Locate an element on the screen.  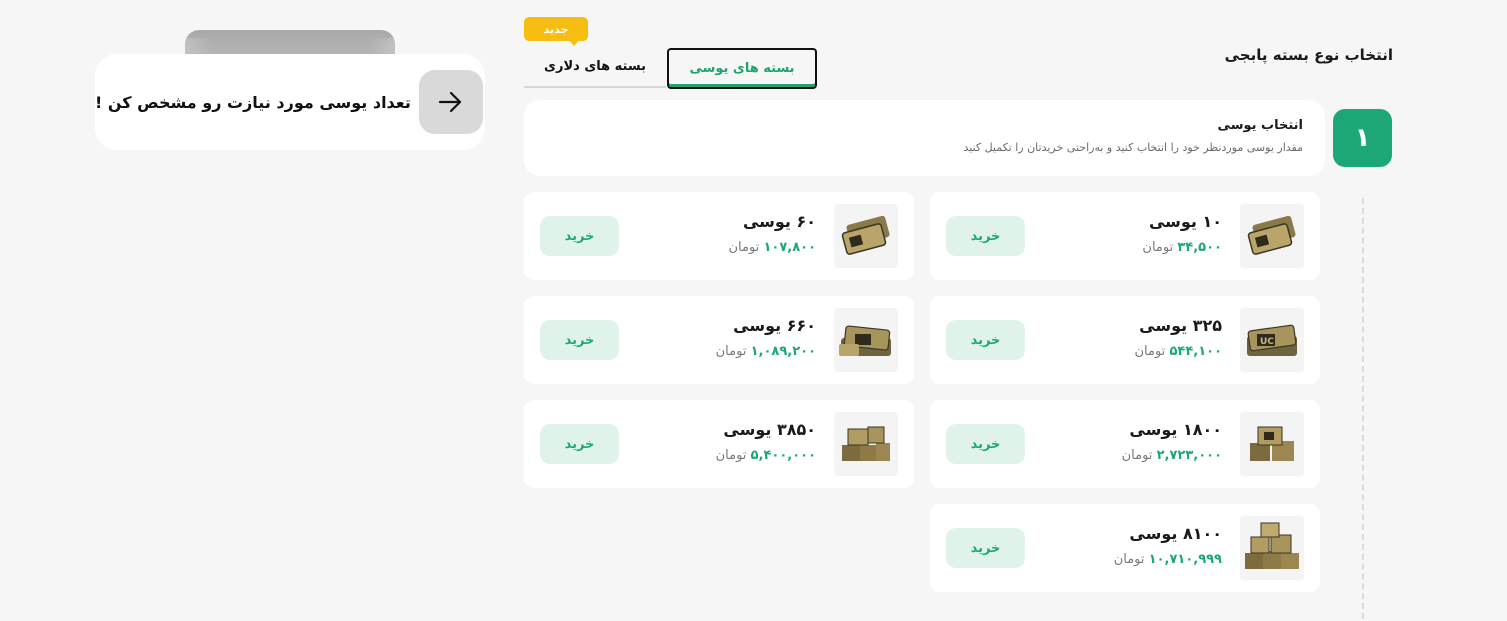
hint-card: تعداد یوسی مورد نیازت رو مشخص کن ! is located at coordinates (290, 102).